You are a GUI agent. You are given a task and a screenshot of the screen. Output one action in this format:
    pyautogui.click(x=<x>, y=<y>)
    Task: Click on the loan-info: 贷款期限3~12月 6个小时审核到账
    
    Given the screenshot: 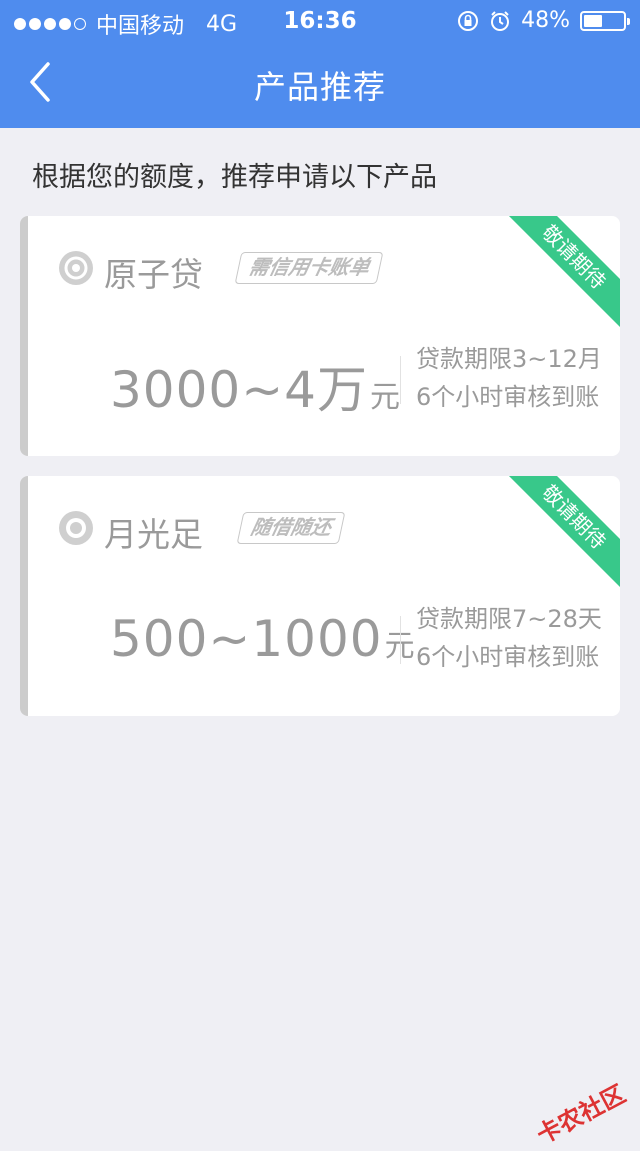 What is the action you would take?
    pyautogui.click(x=509, y=378)
    